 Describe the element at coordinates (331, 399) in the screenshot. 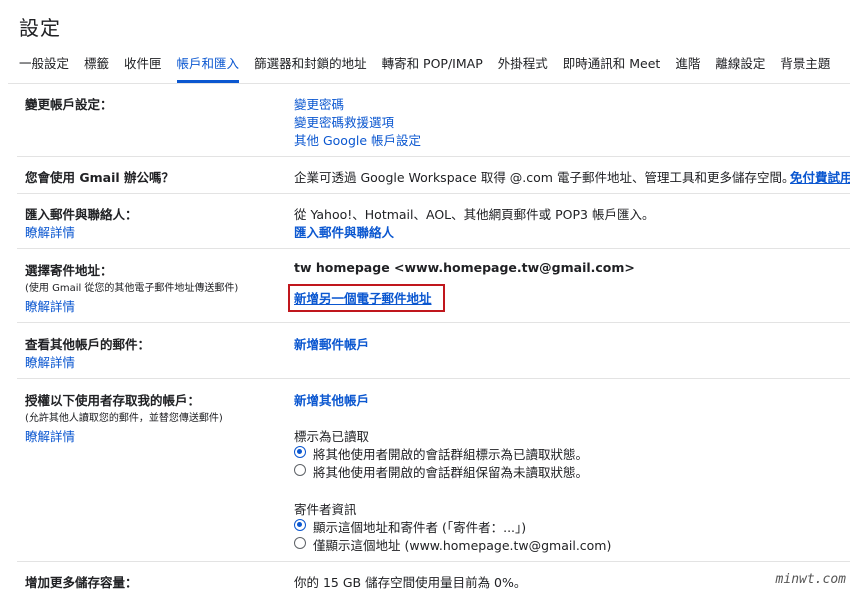

I see `add-another-account-link: 新增其他帳戶` at that location.